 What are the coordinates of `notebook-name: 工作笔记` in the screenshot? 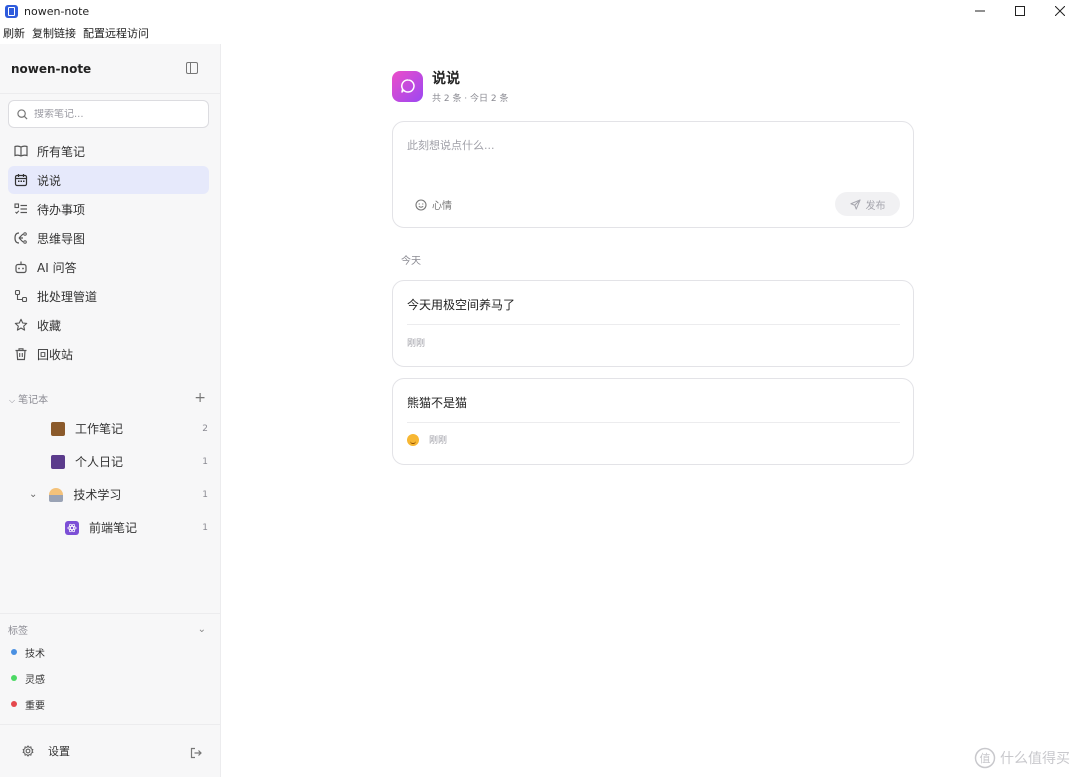 It's located at (99, 429).